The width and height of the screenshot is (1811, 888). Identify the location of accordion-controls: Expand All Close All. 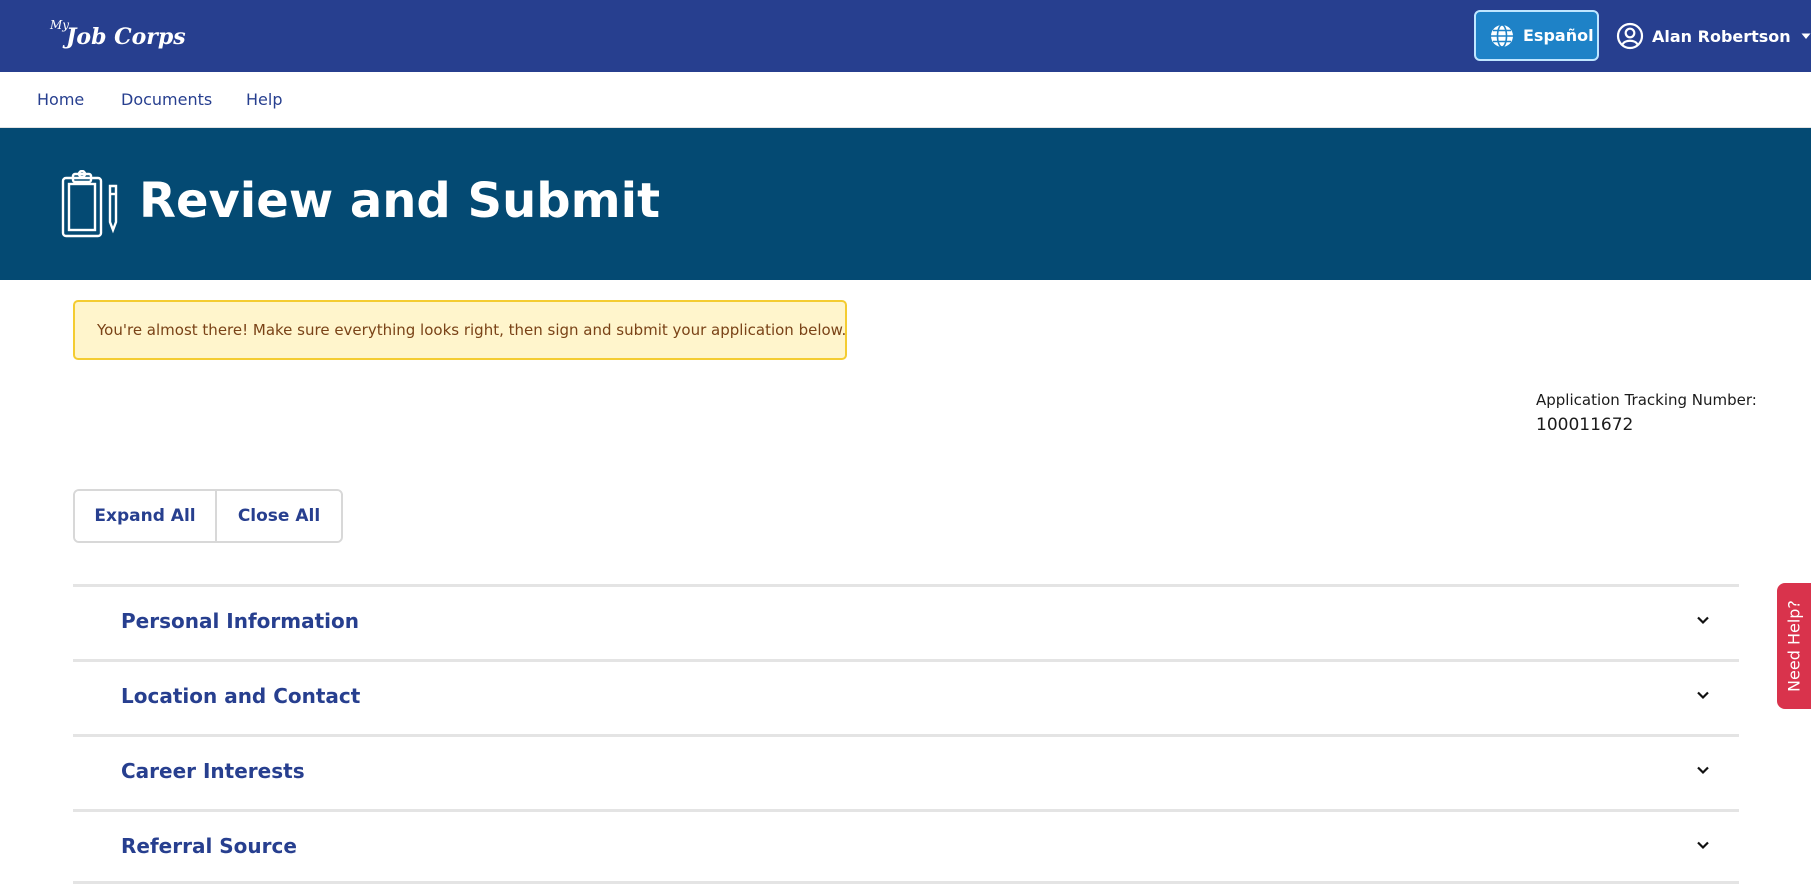
(208, 516).